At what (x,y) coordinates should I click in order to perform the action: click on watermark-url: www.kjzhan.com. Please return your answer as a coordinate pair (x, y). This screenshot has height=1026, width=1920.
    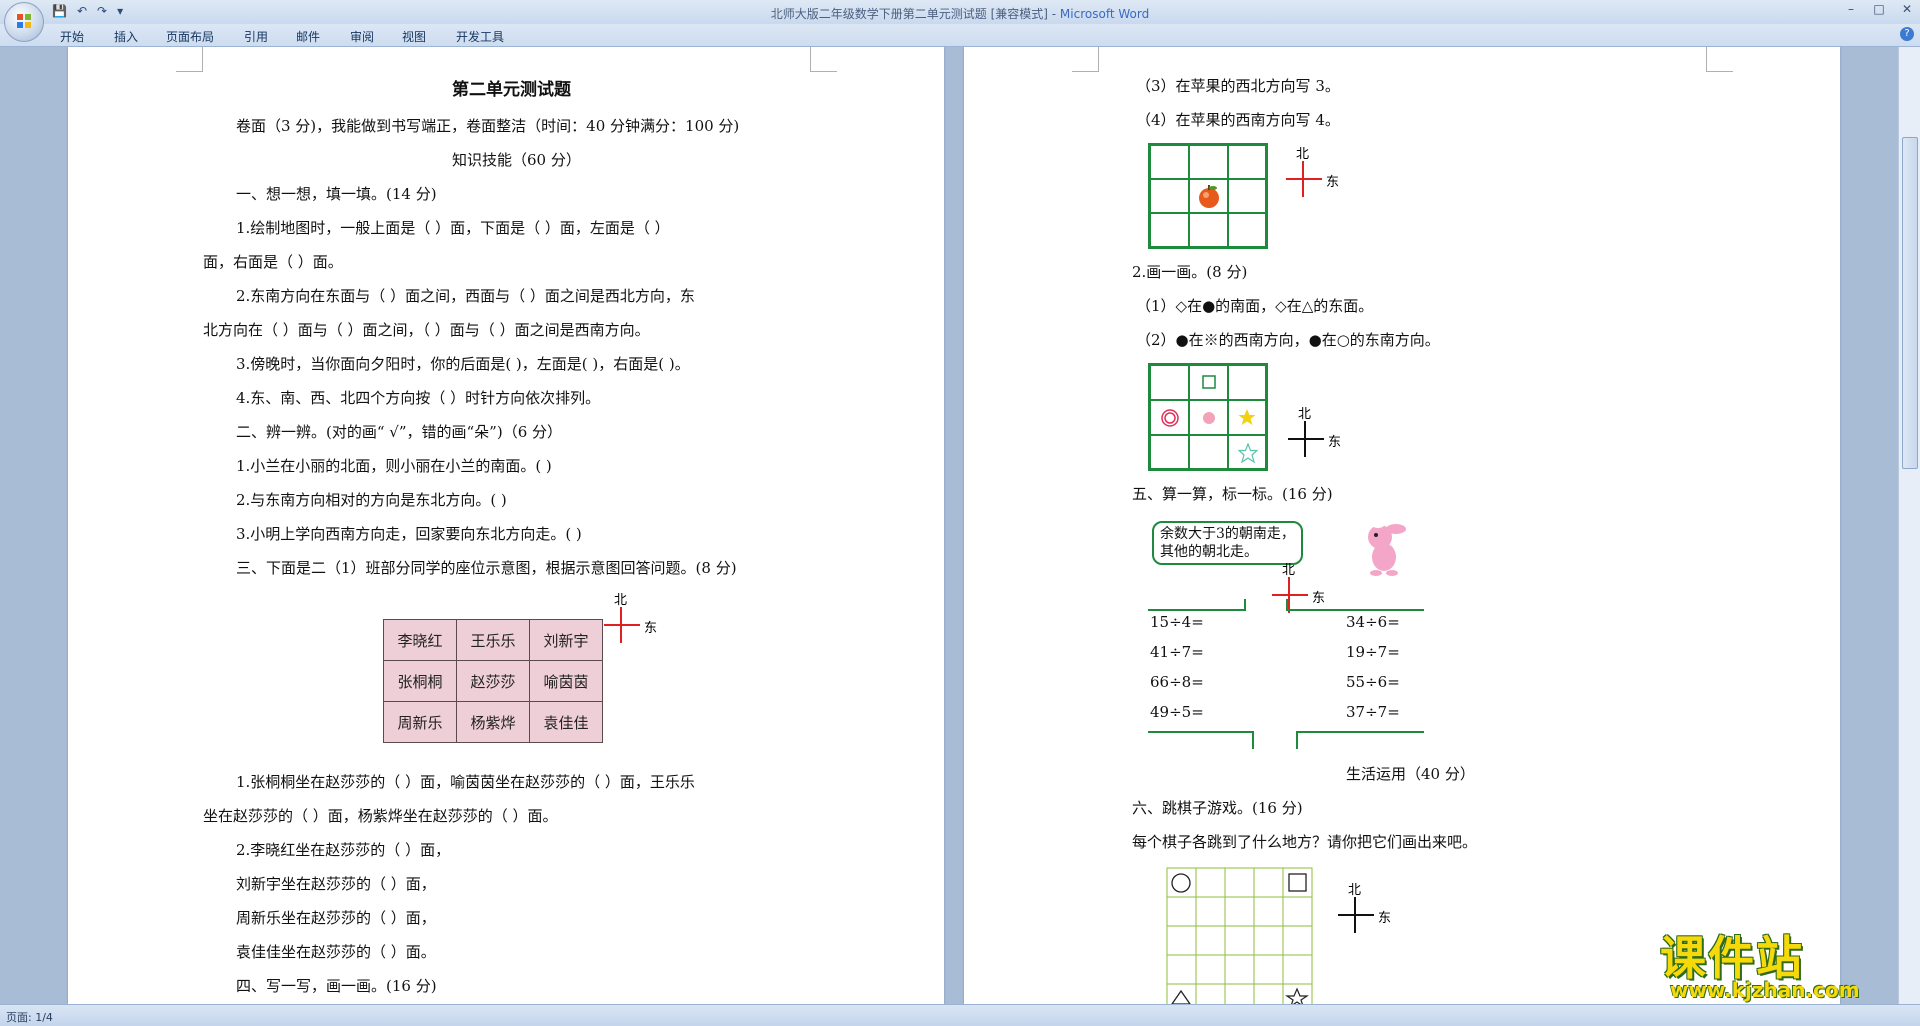
    Looking at the image, I should click on (1765, 990).